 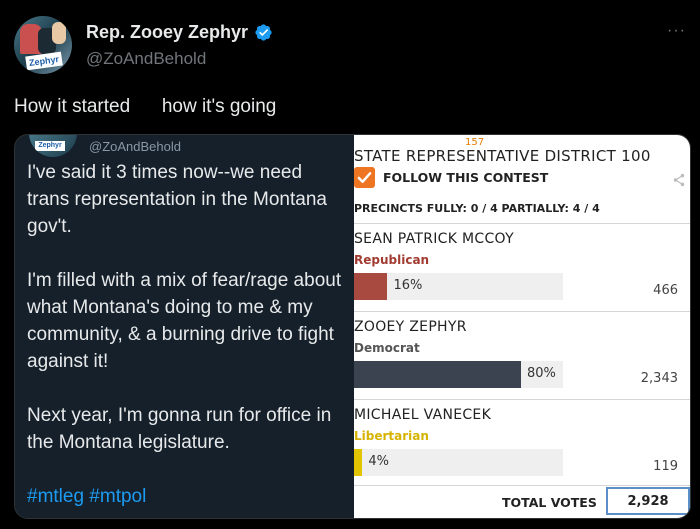 What do you see at coordinates (44, 61) in the screenshot?
I see `avatar-sign: Zephyr` at bounding box center [44, 61].